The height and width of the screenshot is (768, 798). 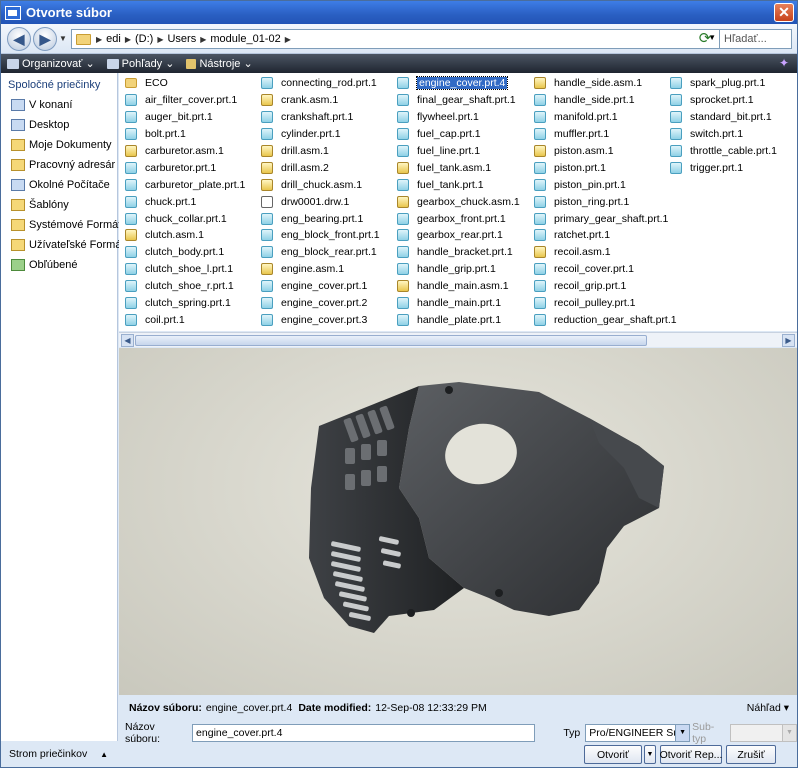 I want to click on file-item: gearbox_rear.prt.1, so click(x=458, y=235).